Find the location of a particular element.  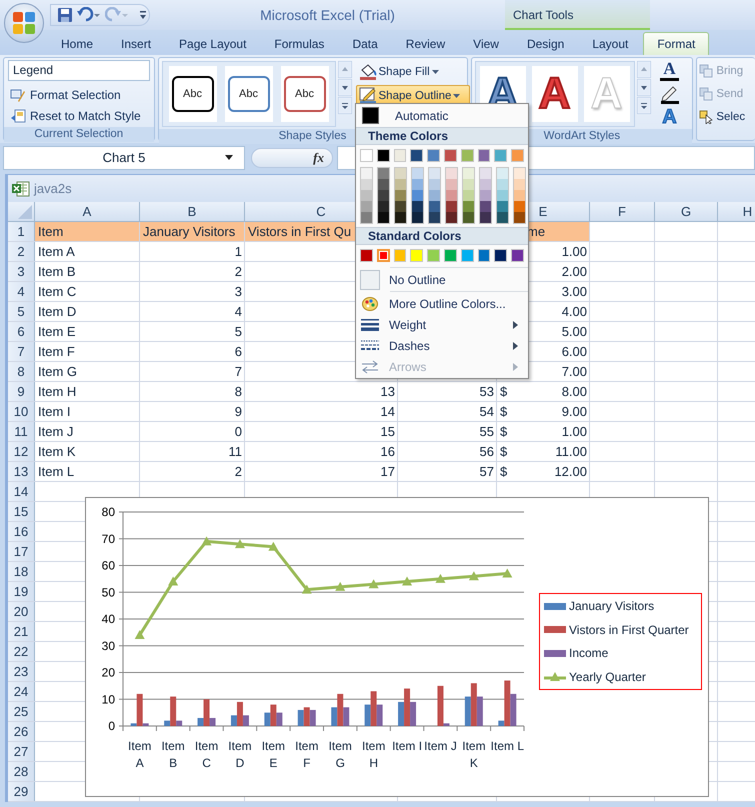

row-header: 2 is located at coordinates (21, 251).